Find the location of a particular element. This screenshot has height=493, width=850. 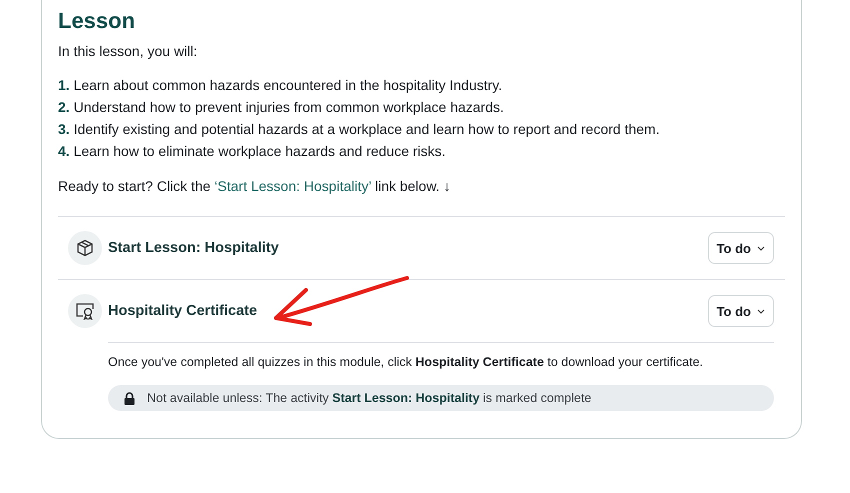

objective-item: 4. Learn how to eliminate workplace hazards and reduce risks. is located at coordinates (252, 151).